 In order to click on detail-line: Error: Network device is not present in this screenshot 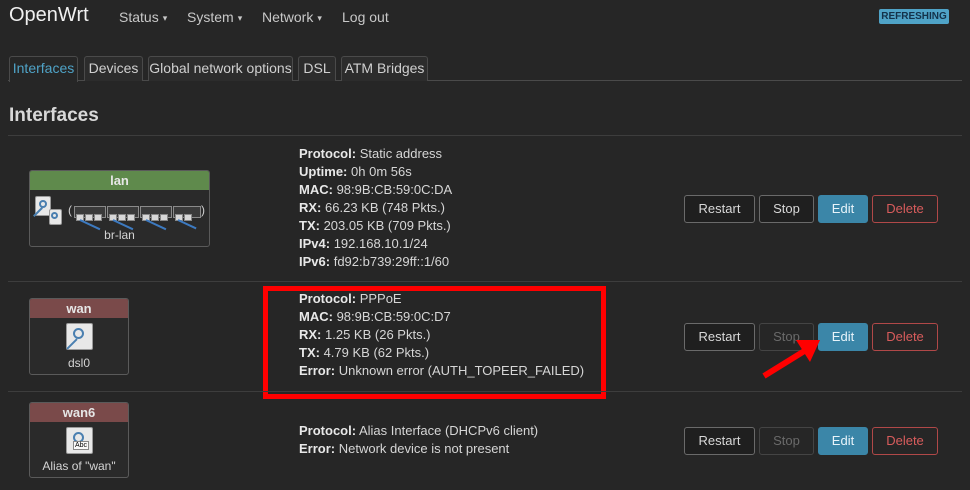, I will do `click(404, 448)`.